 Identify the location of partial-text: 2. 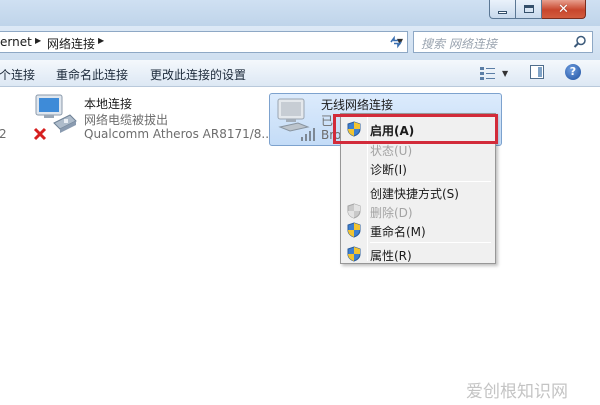
(3, 134).